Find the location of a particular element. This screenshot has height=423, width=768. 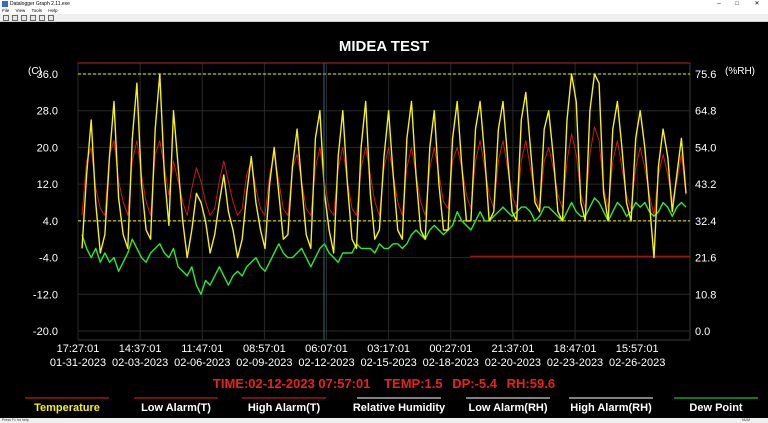

legend-item-low-alarm-rh: Low Alarm(RH) is located at coordinates (507, 408).